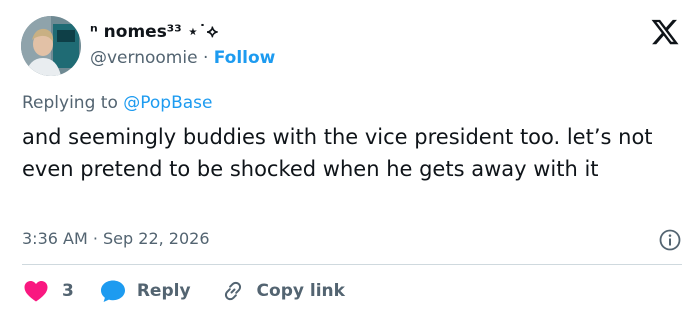 The width and height of the screenshot is (700, 318). I want to click on reply-button: Reply, so click(145, 291).